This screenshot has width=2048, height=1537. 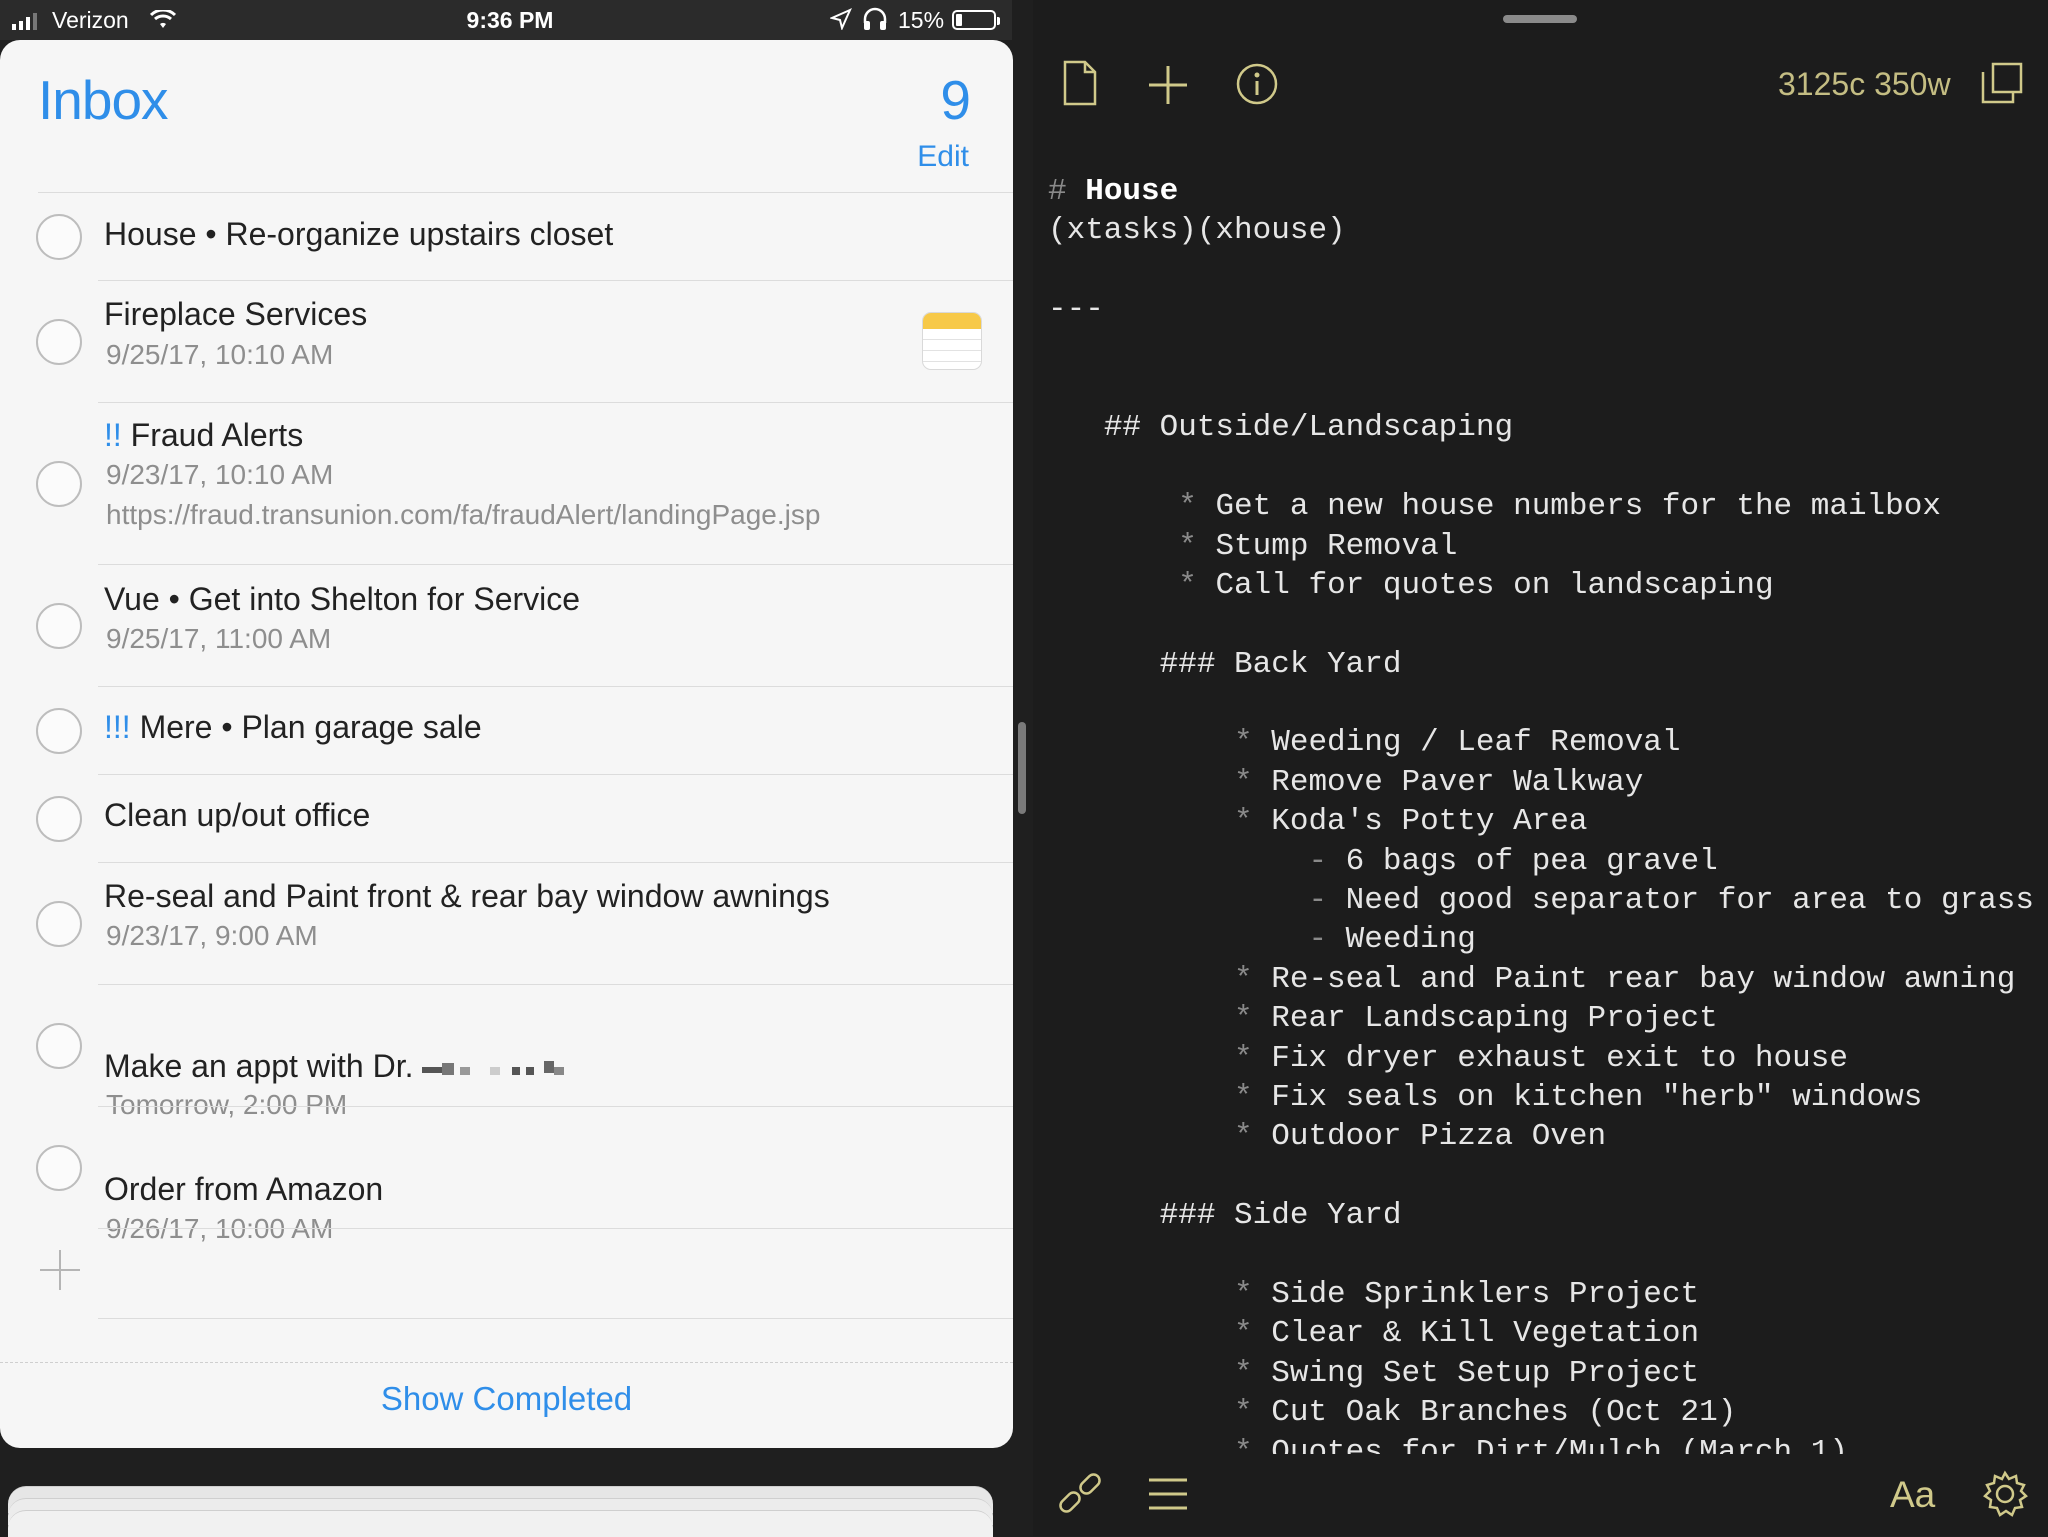 What do you see at coordinates (1410, 940) in the screenshot?
I see `line-text: Weeding` at bounding box center [1410, 940].